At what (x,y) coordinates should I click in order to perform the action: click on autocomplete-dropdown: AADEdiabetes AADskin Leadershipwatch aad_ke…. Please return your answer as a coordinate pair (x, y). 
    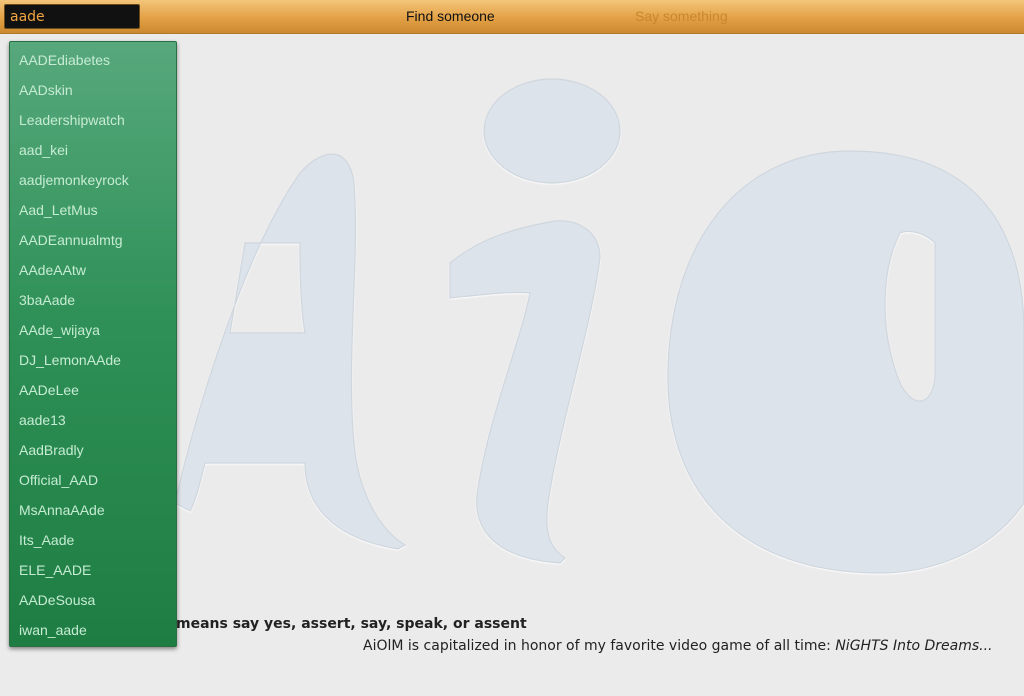
    Looking at the image, I should click on (93, 344).